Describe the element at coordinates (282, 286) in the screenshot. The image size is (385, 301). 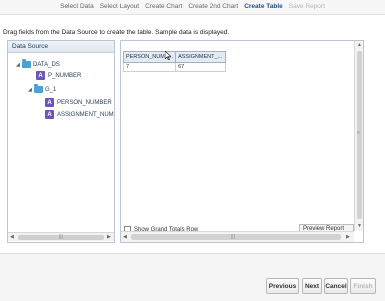
I see `previous-button: Previous` at that location.